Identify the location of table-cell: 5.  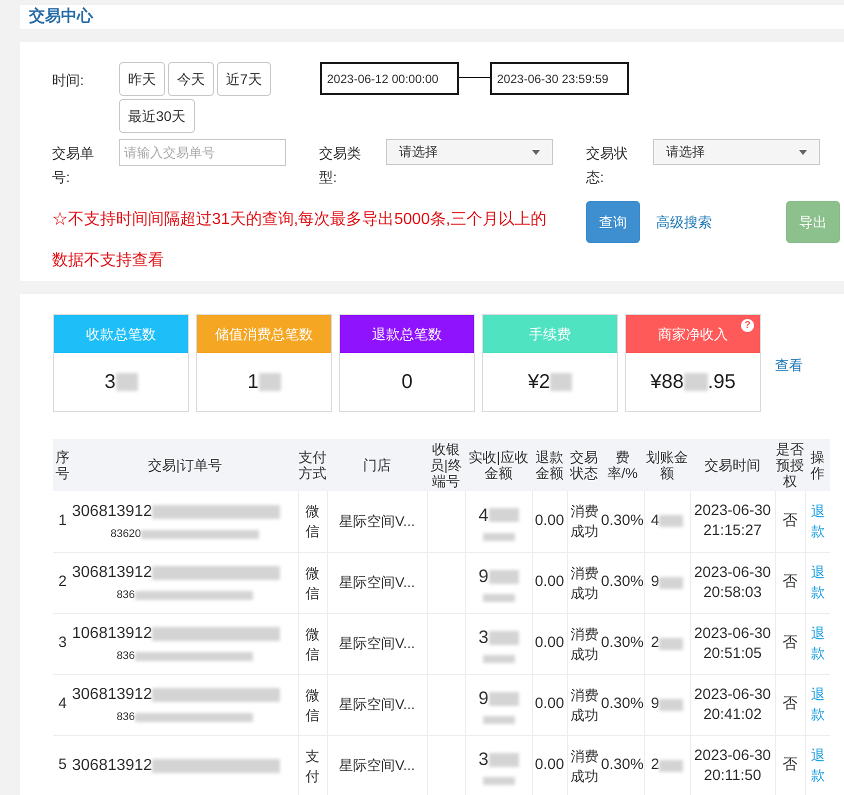
(62, 765).